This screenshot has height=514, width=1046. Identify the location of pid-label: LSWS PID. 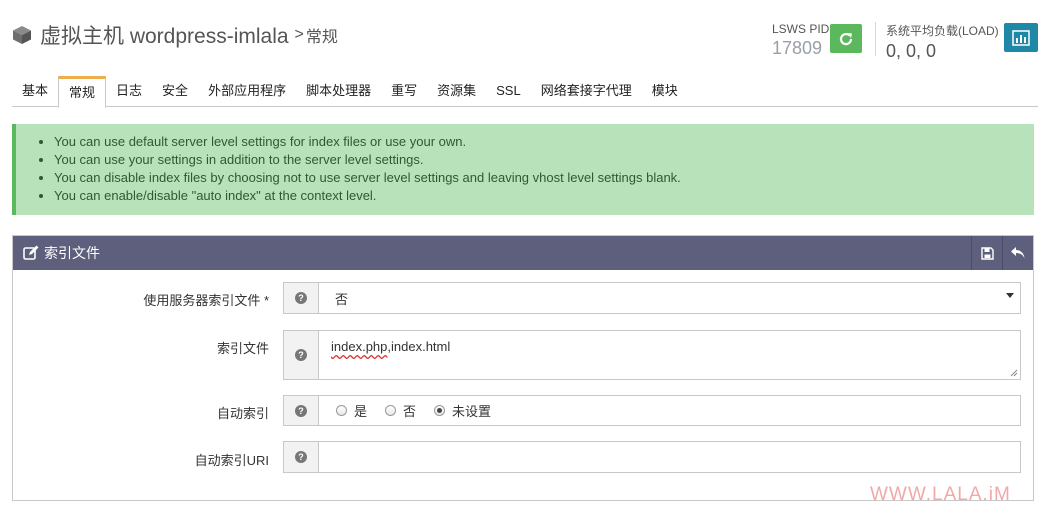
(801, 29).